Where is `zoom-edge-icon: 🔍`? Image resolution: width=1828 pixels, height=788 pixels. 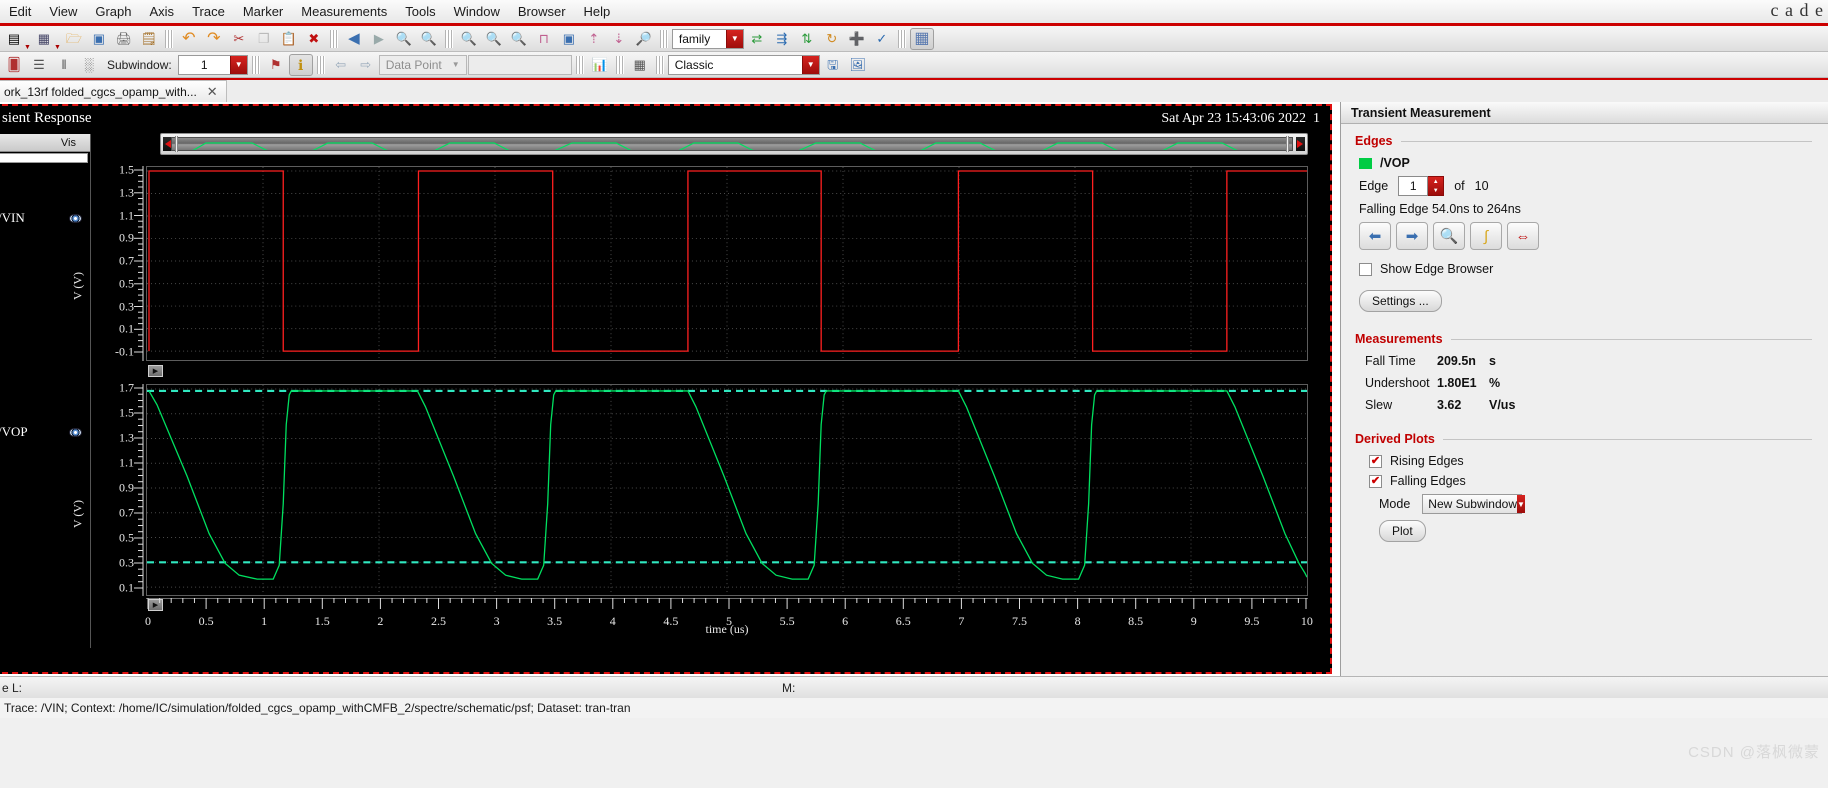
zoom-edge-icon: 🔍 is located at coordinates (1449, 236).